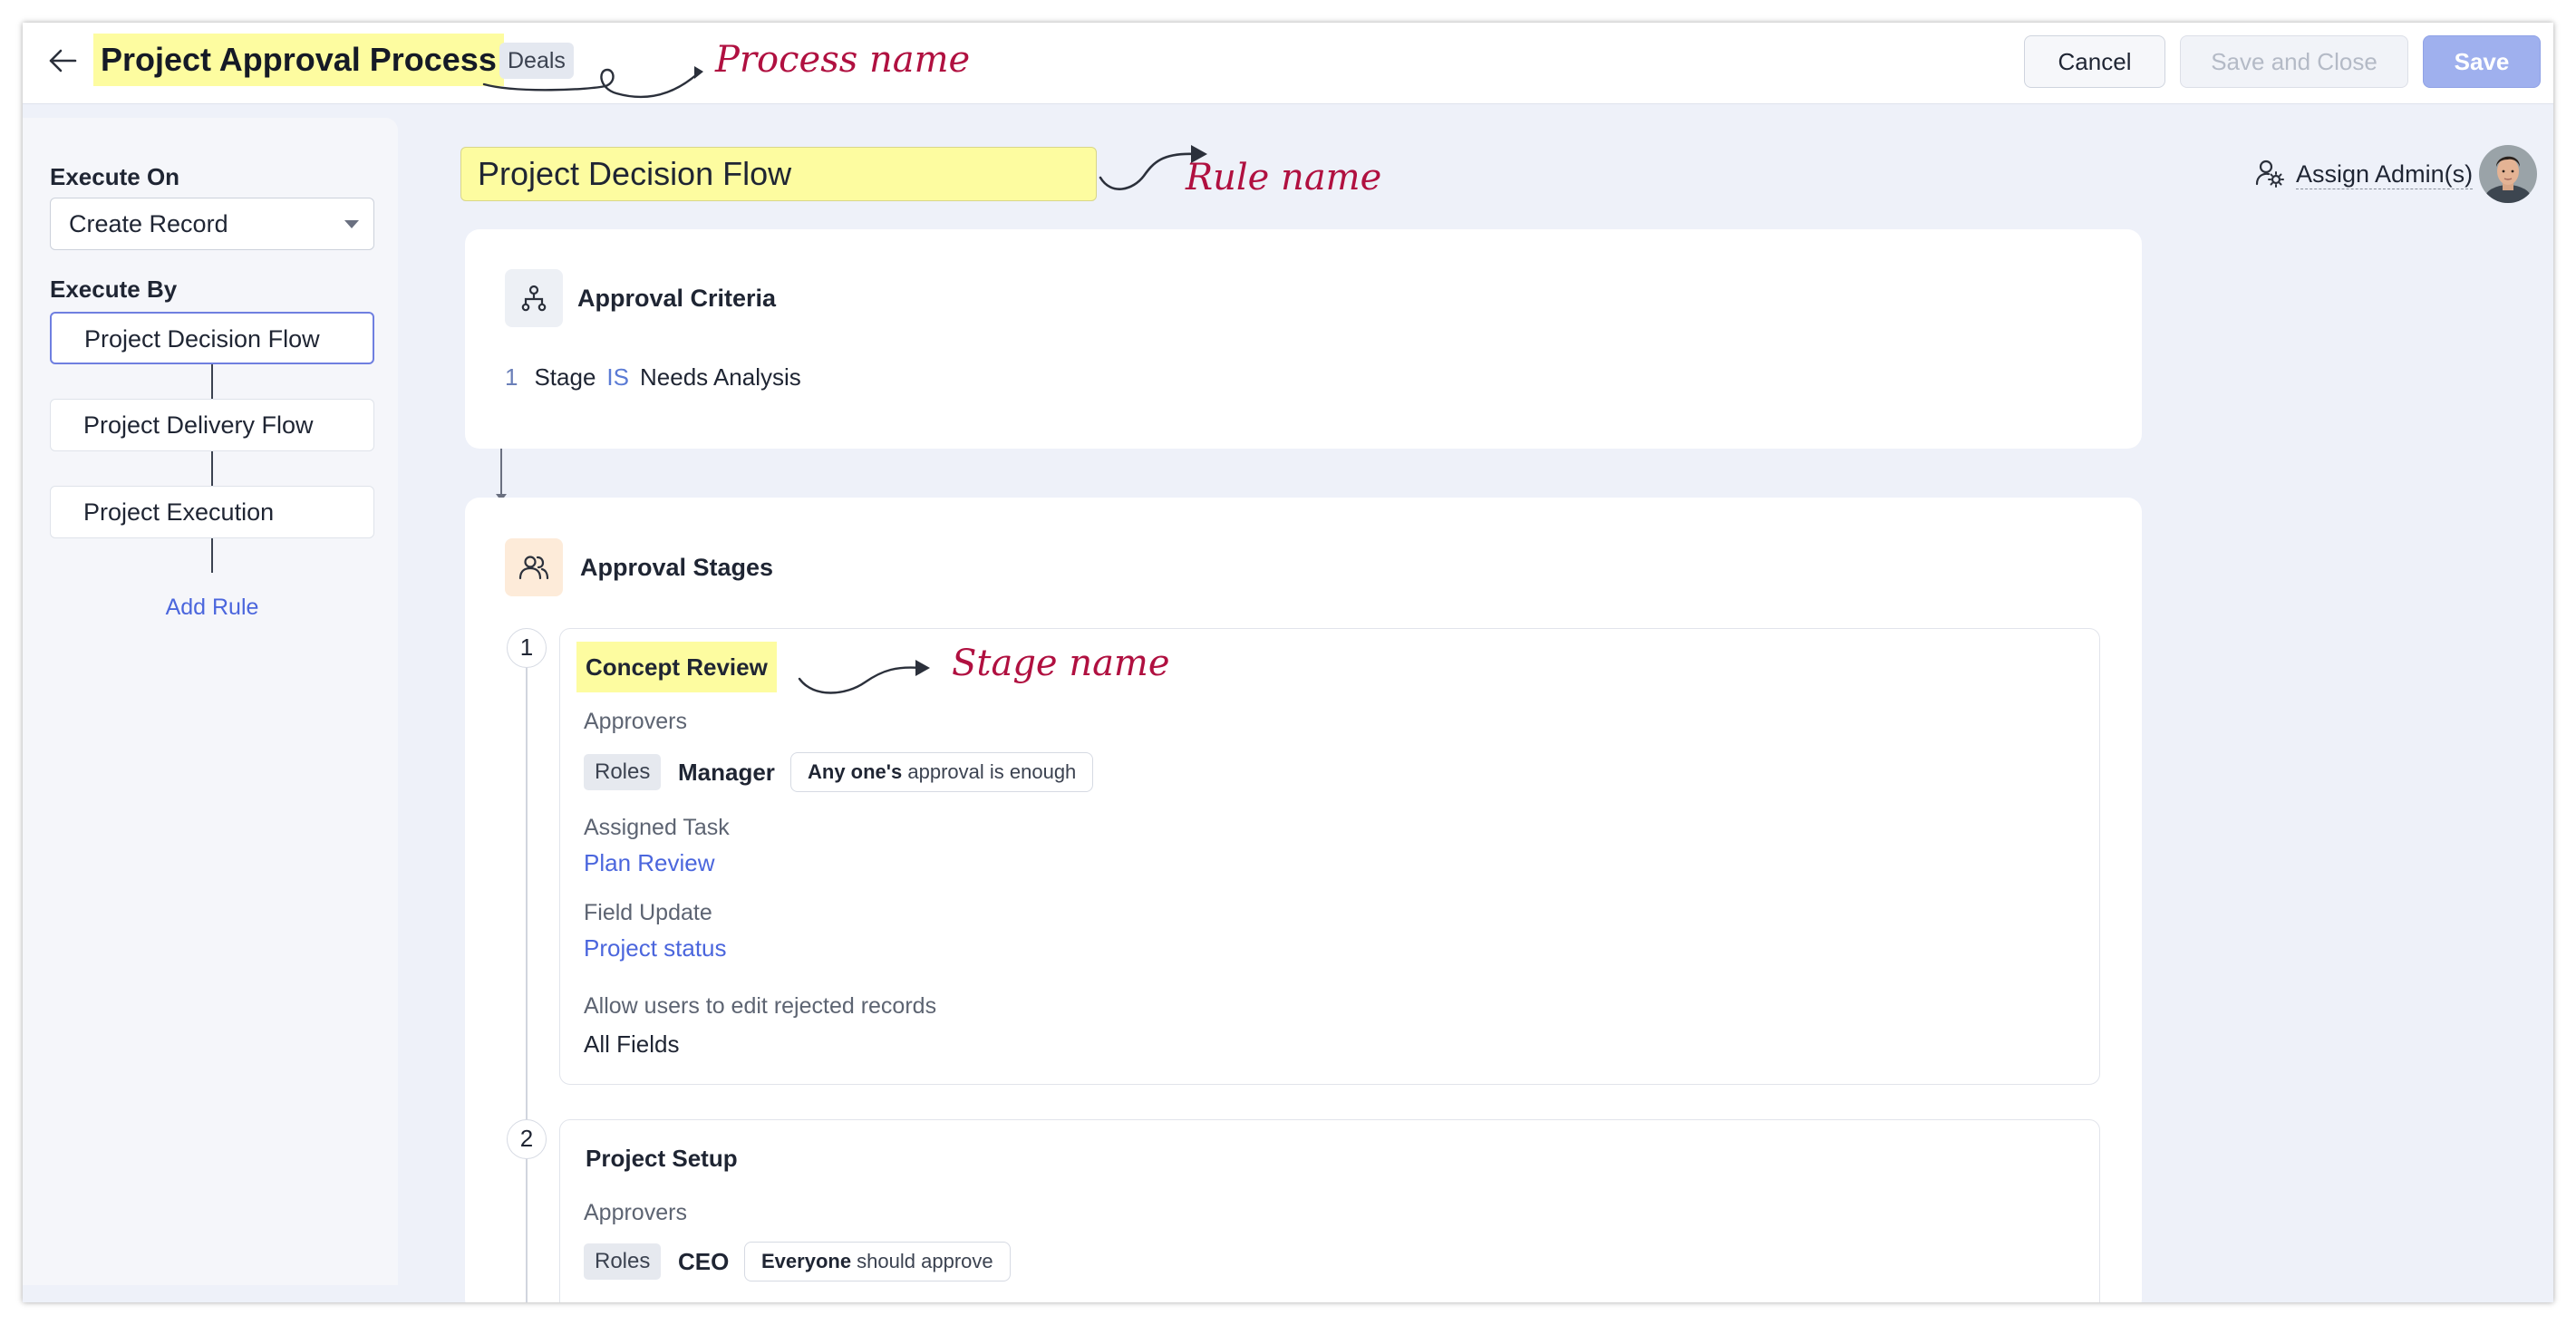 This screenshot has width=2576, height=1325. I want to click on caret-down-icon, so click(351, 224).